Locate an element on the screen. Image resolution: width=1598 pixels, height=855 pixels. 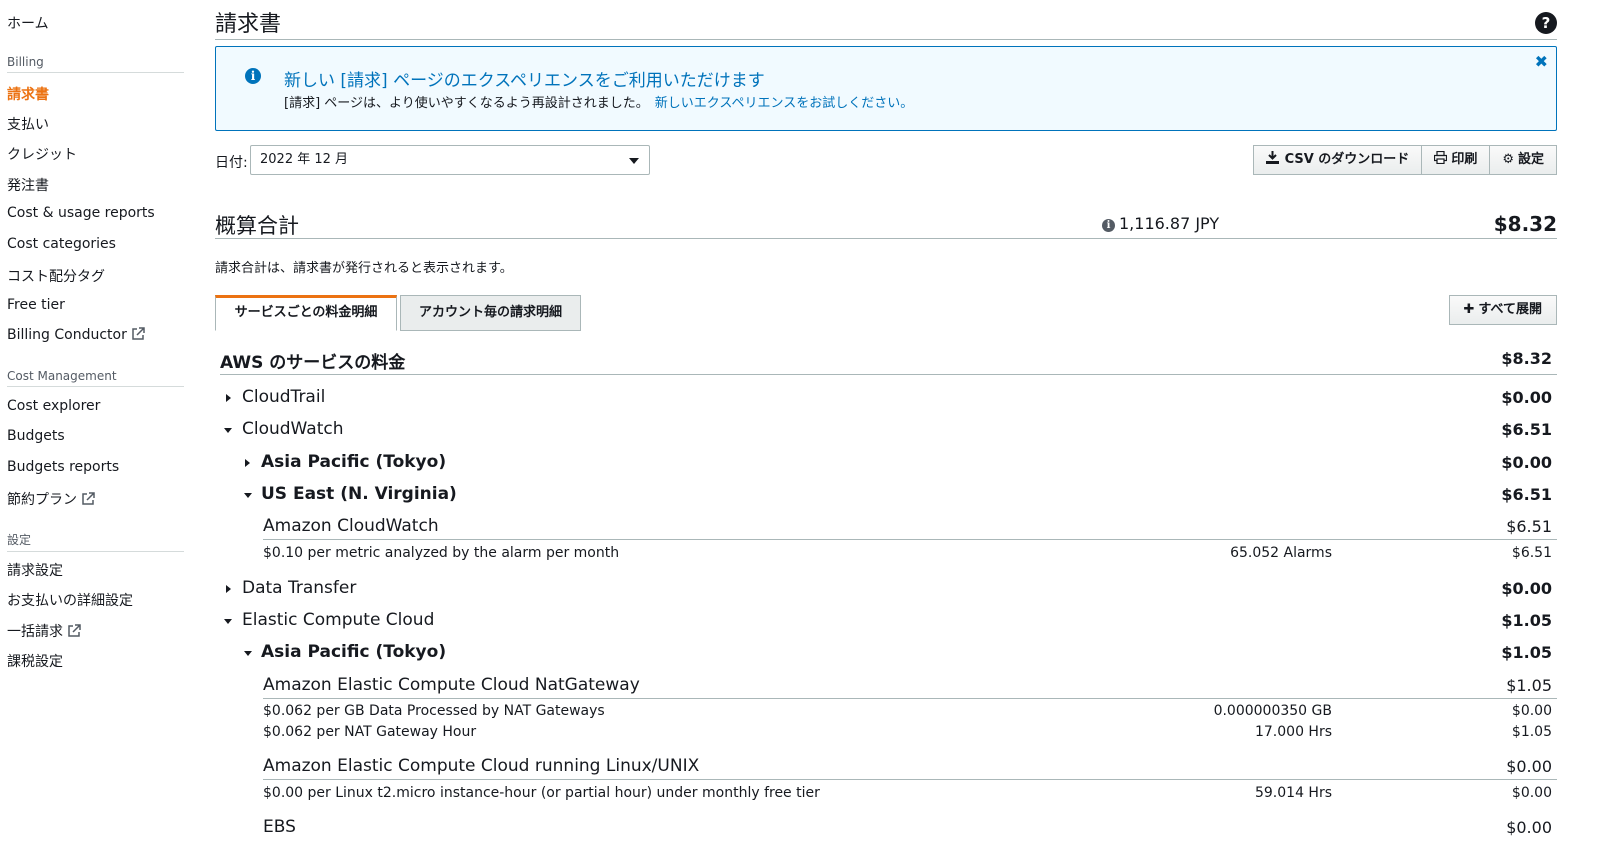
sidebar-item-bills: 請求書 is located at coordinates (28, 94).